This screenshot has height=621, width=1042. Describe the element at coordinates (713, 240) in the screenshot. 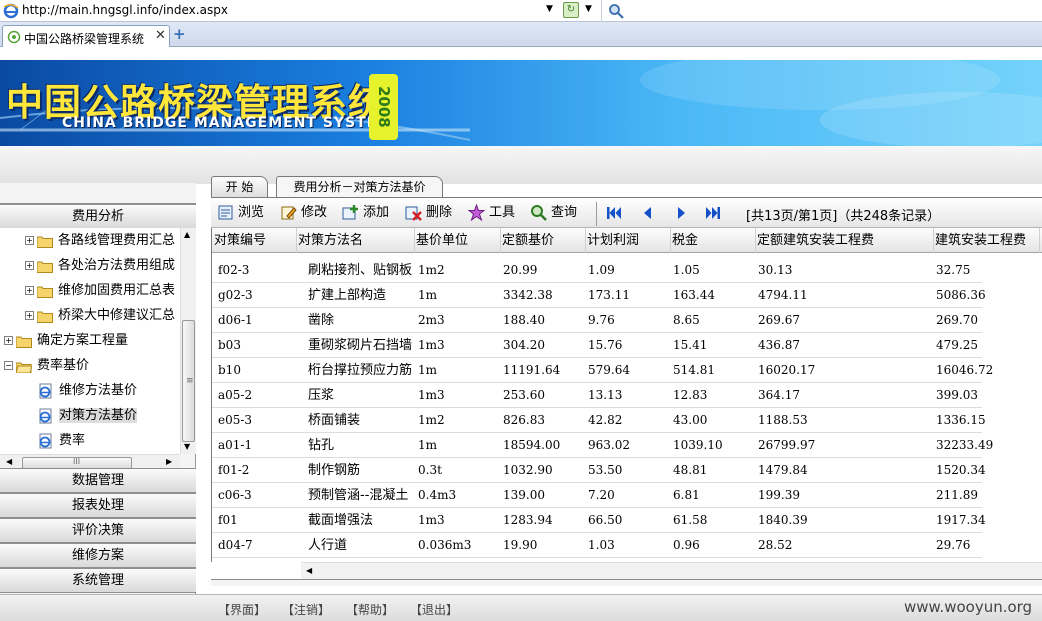

I see `column-header: 税金` at that location.